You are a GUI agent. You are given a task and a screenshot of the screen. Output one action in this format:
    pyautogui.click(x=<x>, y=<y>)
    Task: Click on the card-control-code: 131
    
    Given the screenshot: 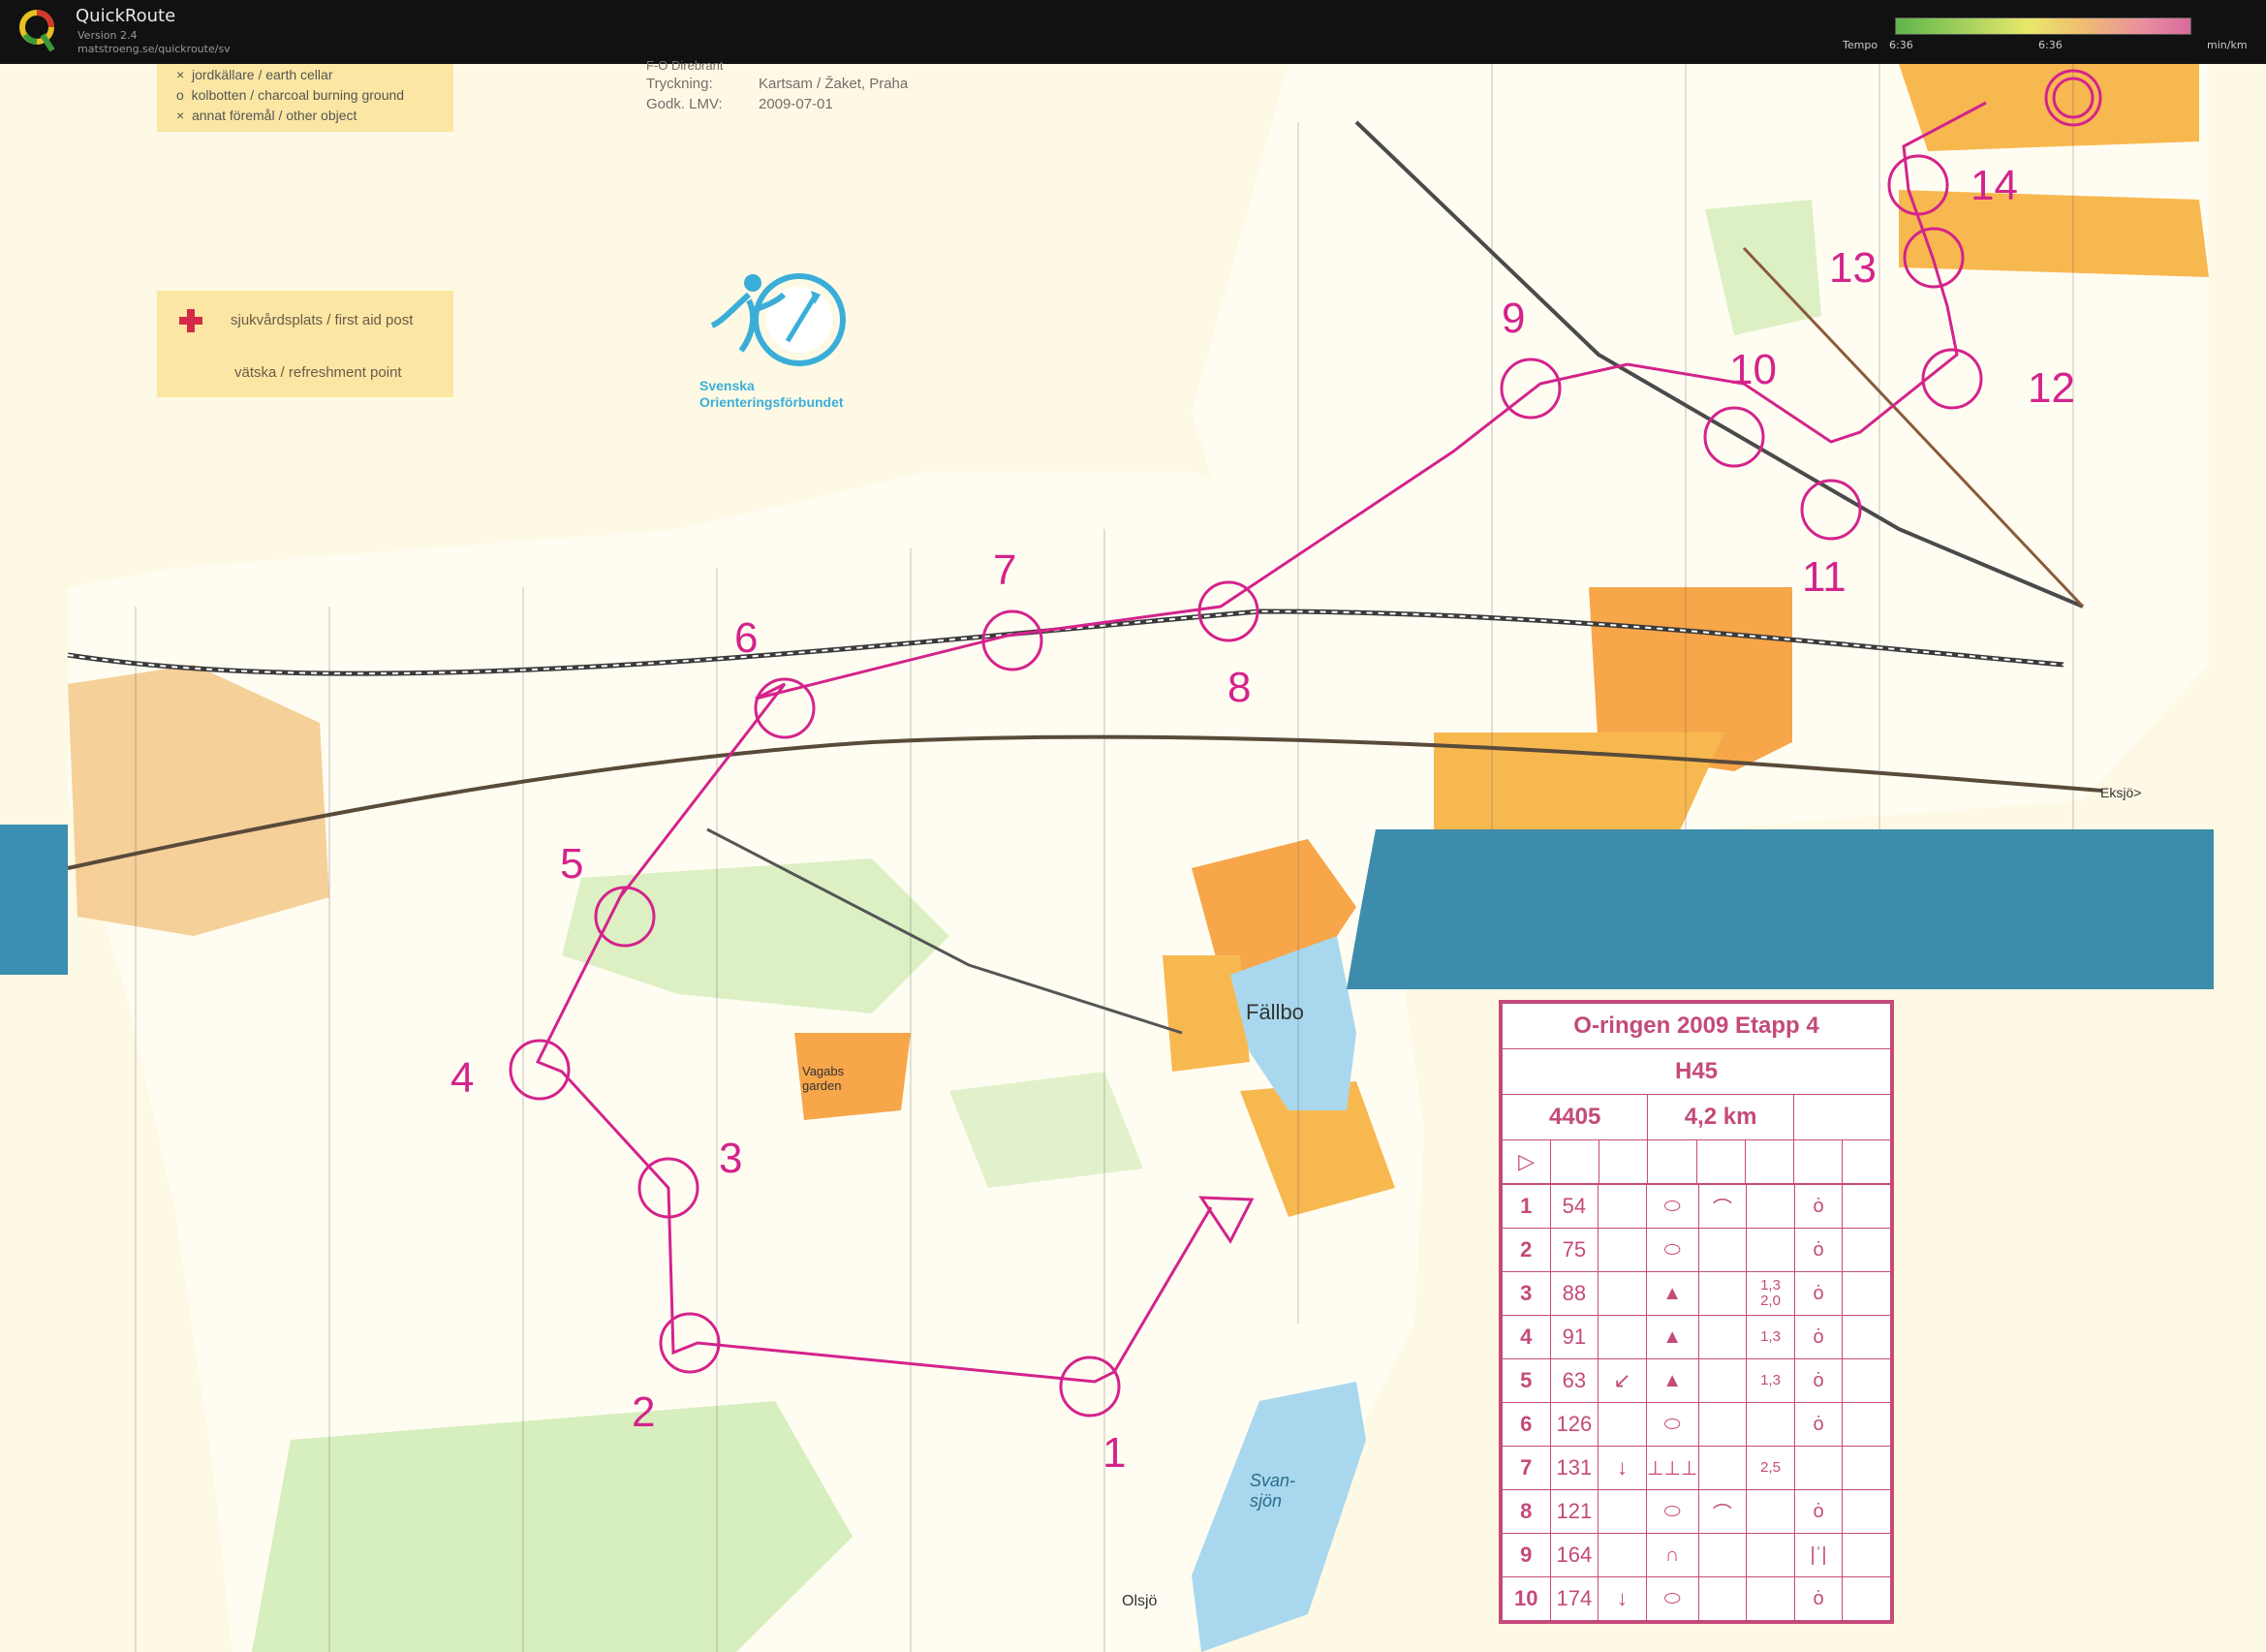 What is the action you would take?
    pyautogui.click(x=1574, y=1468)
    